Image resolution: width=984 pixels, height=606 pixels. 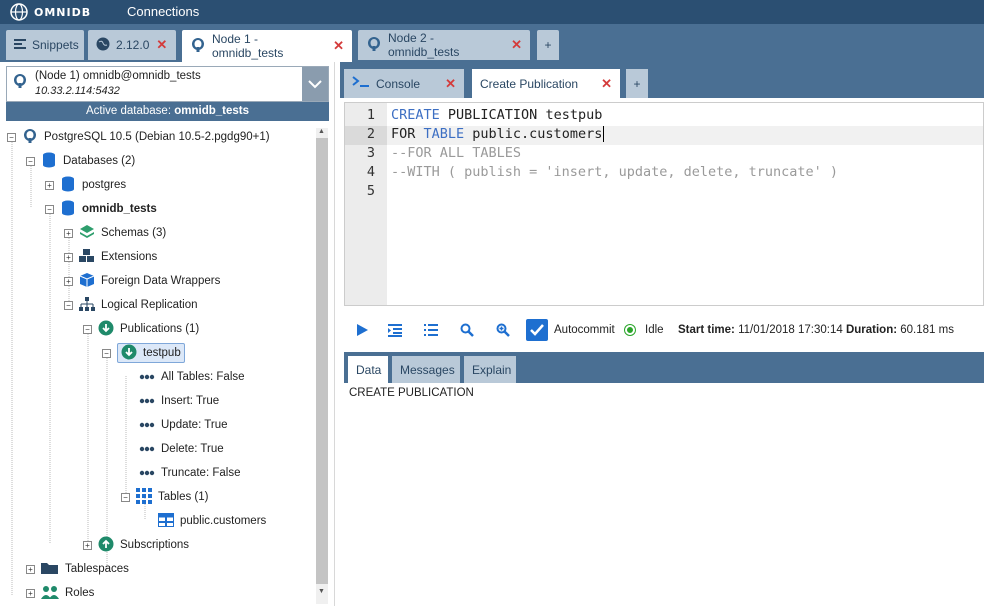 What do you see at coordinates (77, 91) in the screenshot?
I see `connection-host: 10.33.2.114:5432` at bounding box center [77, 91].